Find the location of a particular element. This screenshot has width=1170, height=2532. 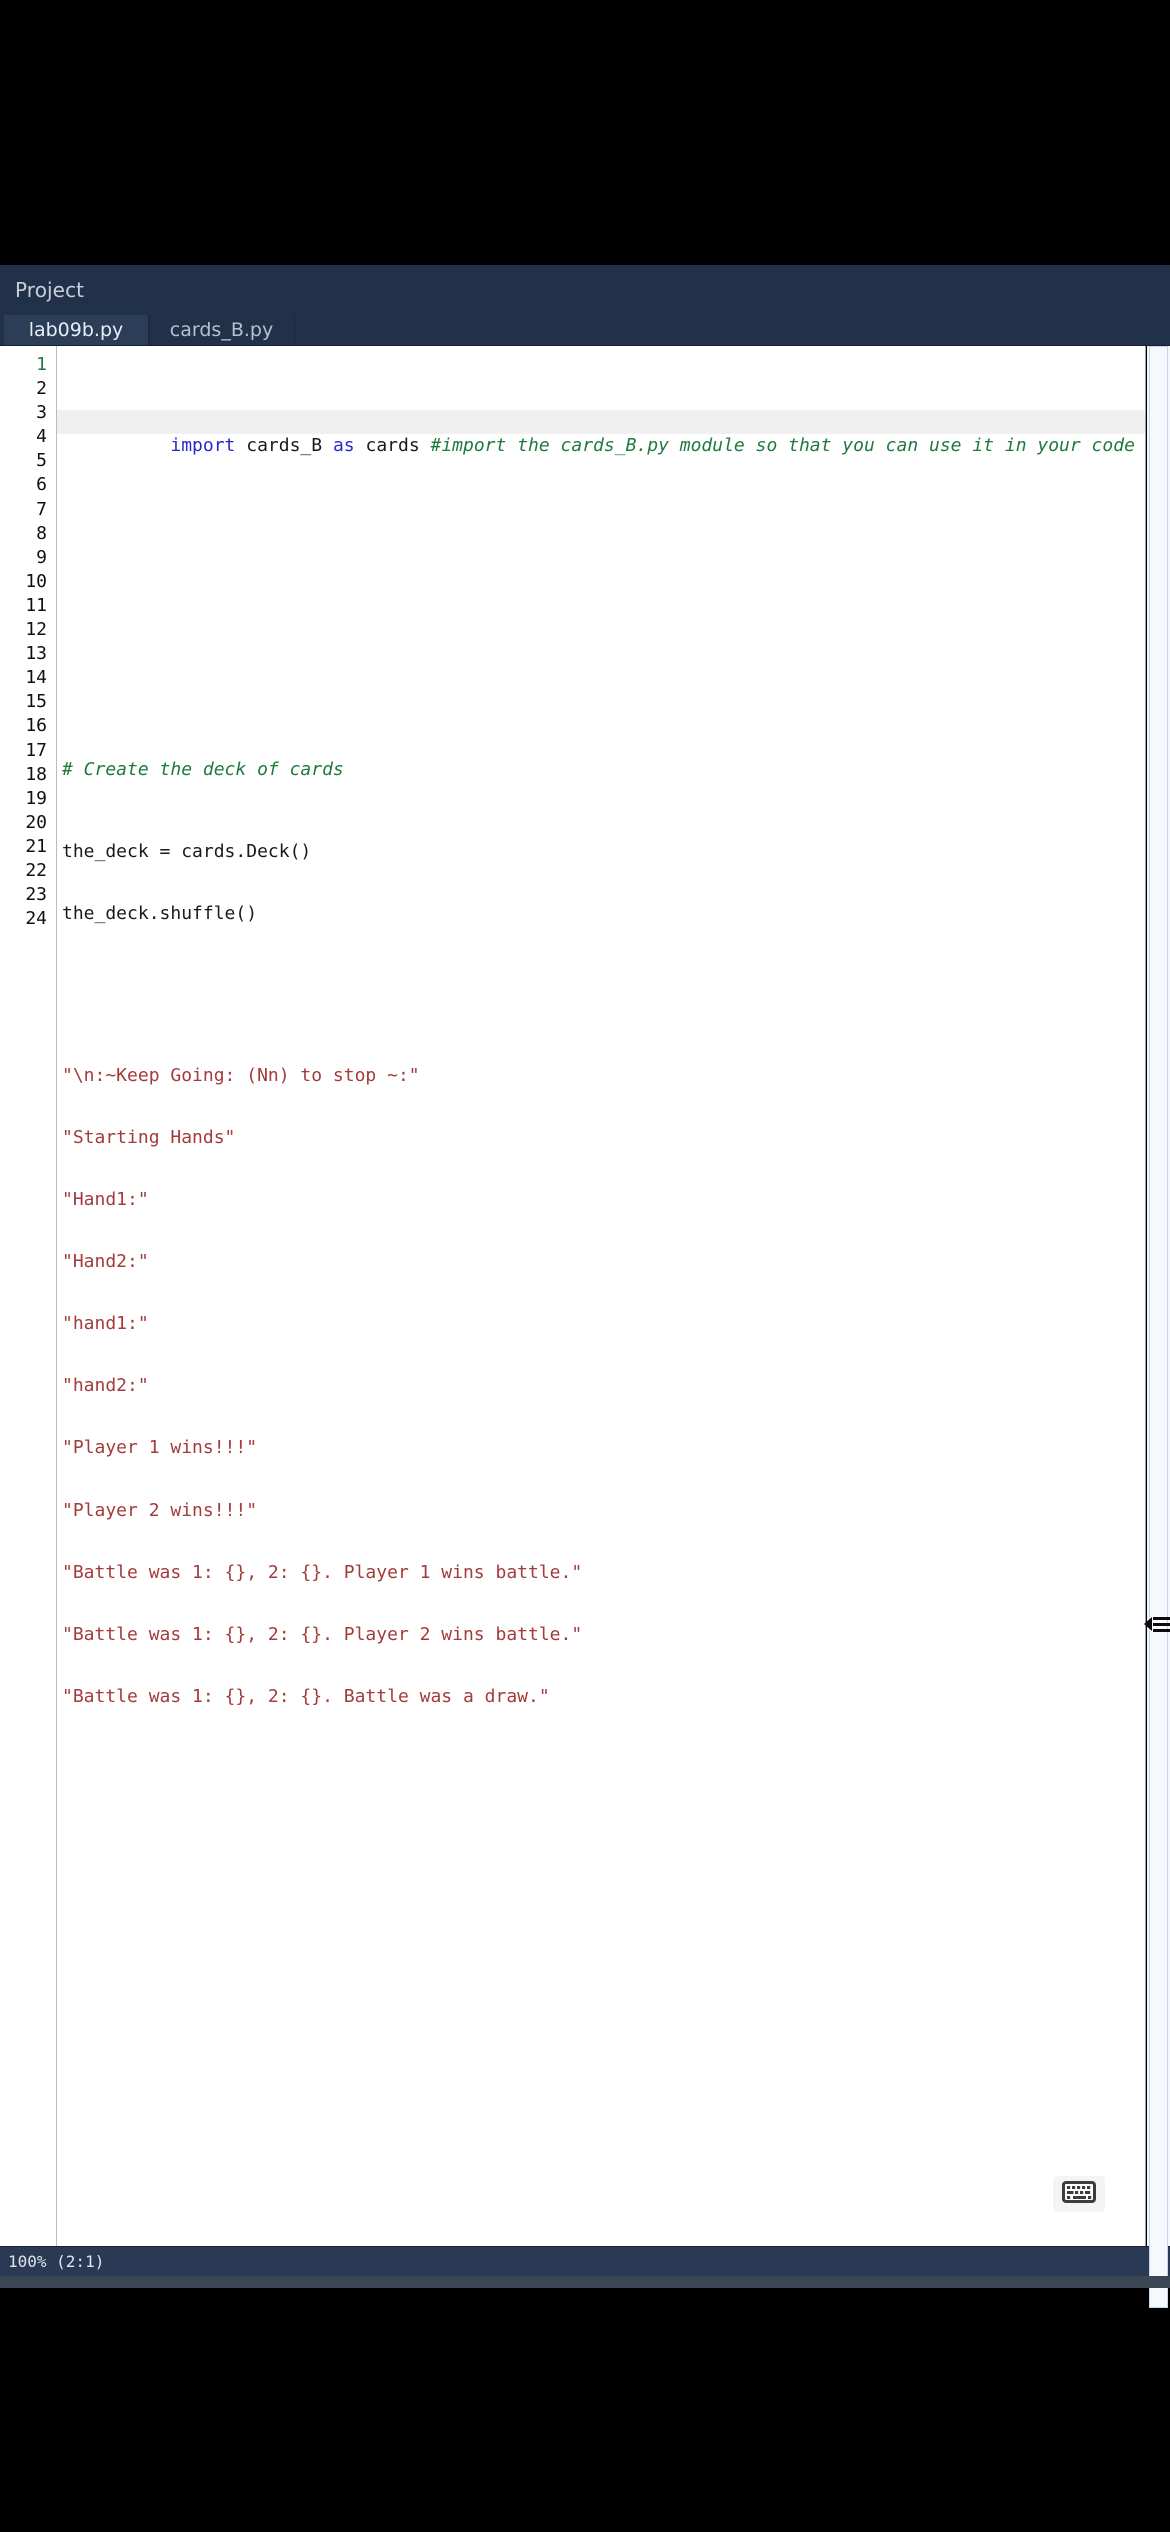

scrollbar-thumb is located at coordinates (1158, 1327).